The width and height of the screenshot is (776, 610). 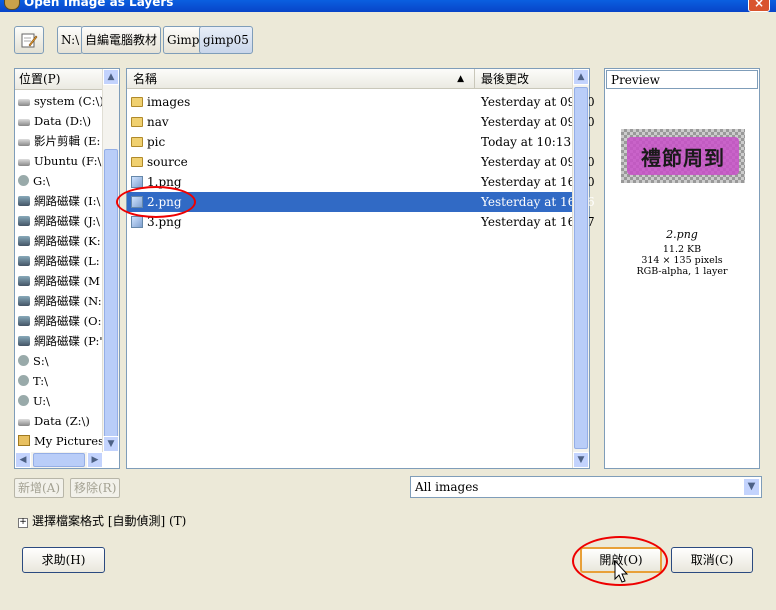 I want to click on place-label: Ubuntu (F:\), so click(x=68, y=161).